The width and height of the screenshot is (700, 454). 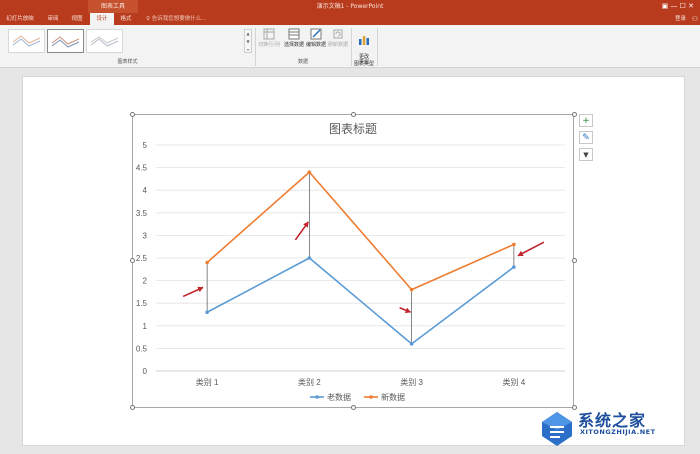 I want to click on legend-label: 新数据, so click(x=393, y=397).